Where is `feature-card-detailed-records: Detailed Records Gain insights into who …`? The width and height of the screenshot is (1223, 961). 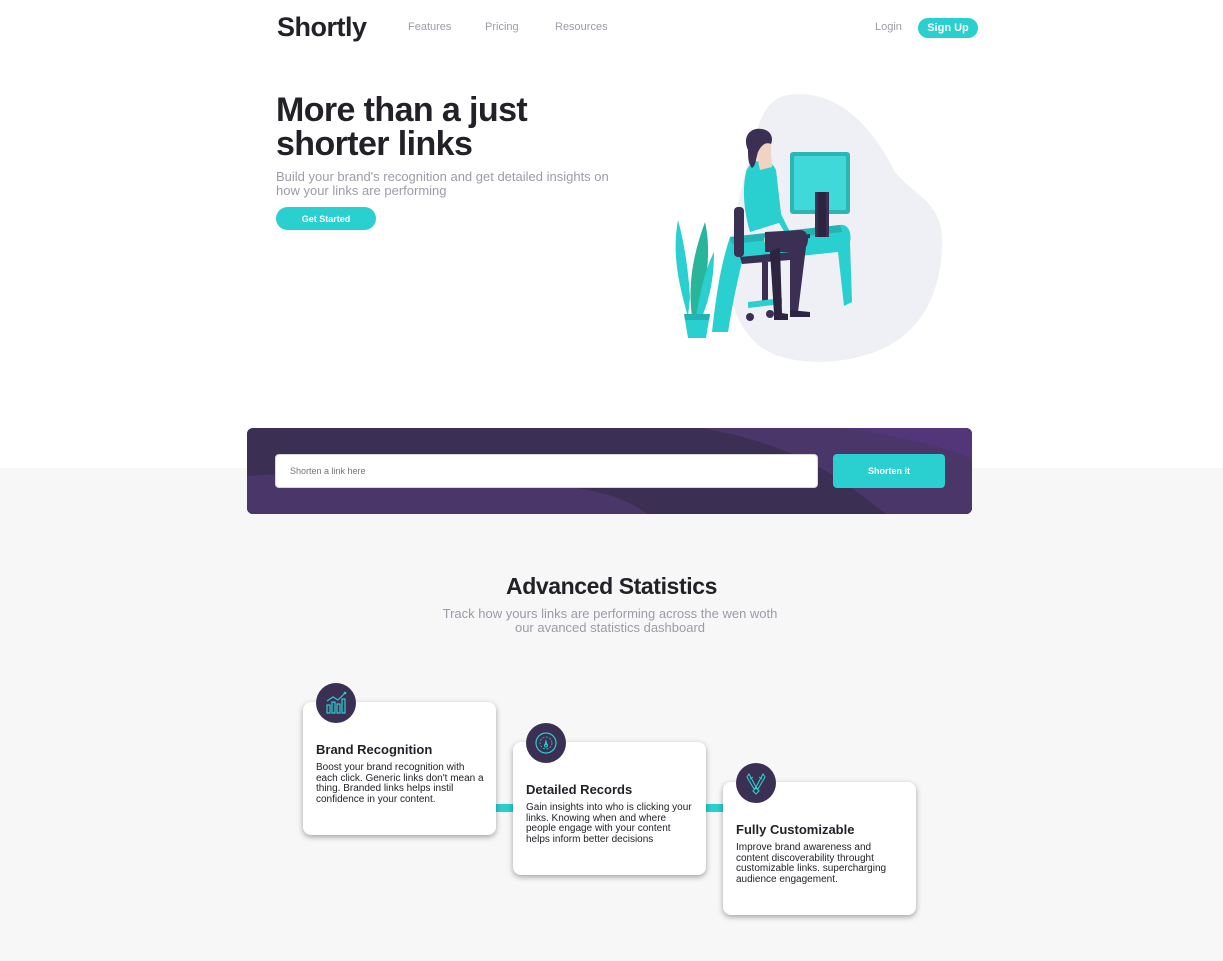 feature-card-detailed-records: Detailed Records Gain insights into who … is located at coordinates (609, 799).